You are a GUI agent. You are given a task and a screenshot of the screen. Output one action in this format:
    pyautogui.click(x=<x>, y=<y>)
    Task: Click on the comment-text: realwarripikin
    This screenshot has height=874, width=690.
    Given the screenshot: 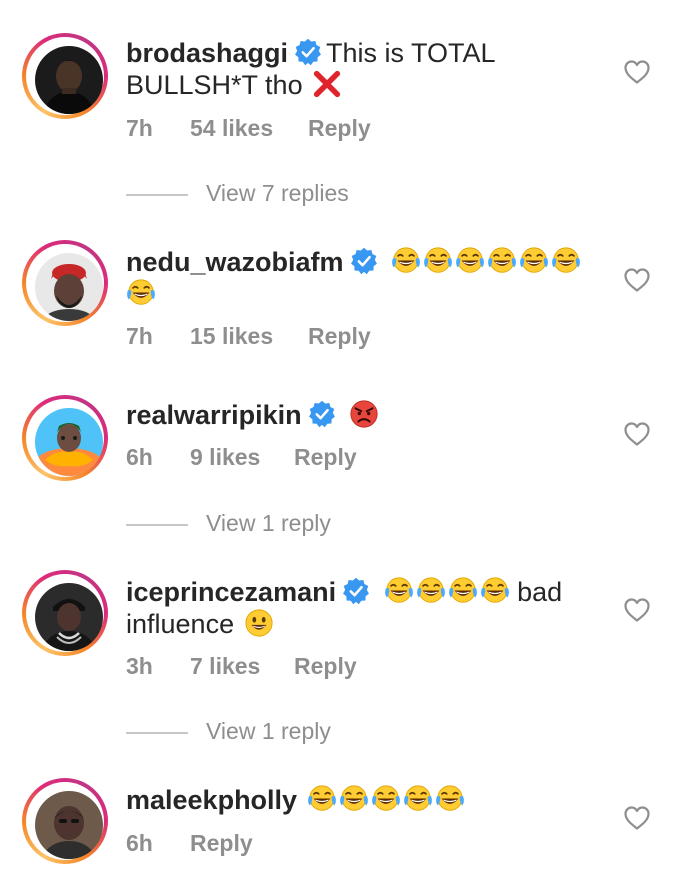 What is the action you would take?
    pyautogui.click(x=361, y=415)
    